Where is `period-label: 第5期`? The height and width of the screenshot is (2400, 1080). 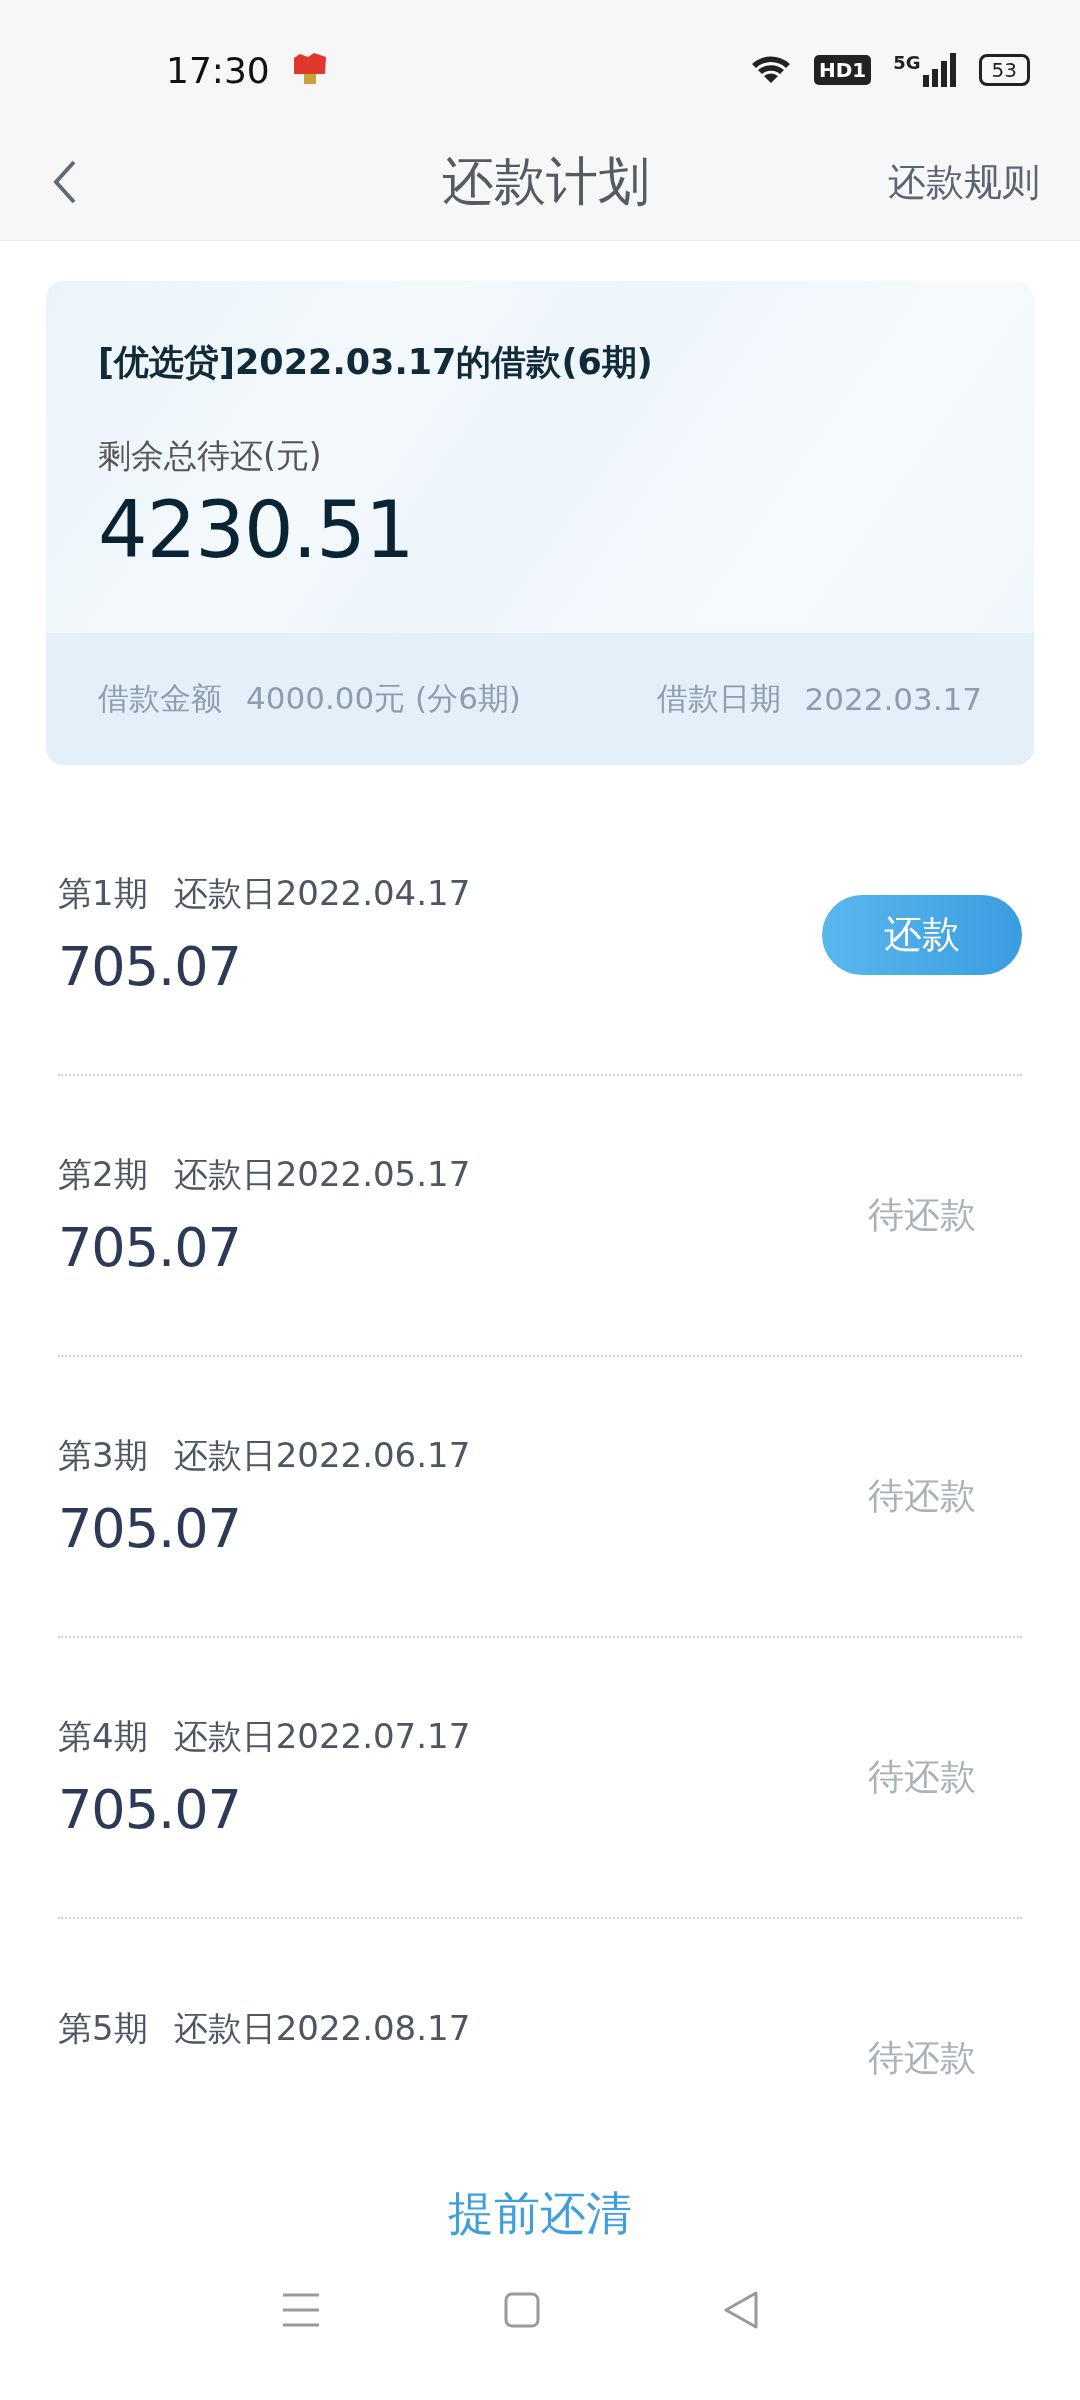 period-label: 第5期 is located at coordinates (103, 2028).